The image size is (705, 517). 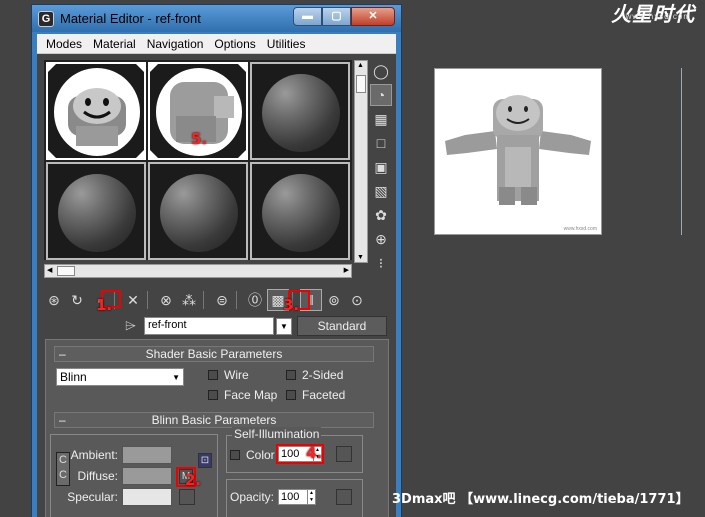 I want to click on material-id-icon: ⓪, so click(x=255, y=300).